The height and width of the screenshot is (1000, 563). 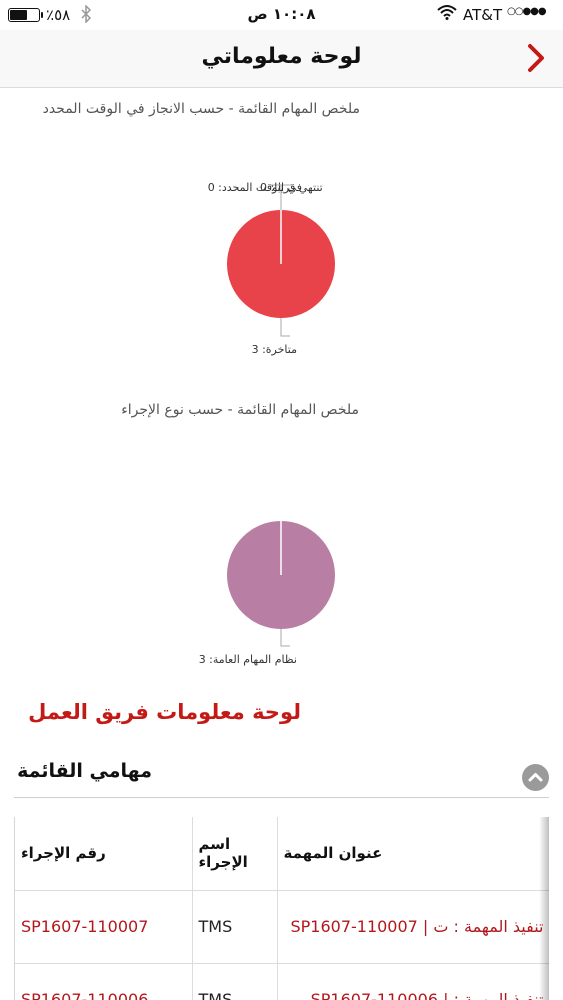 What do you see at coordinates (536, 58) in the screenshot?
I see `chevron-right-icon` at bounding box center [536, 58].